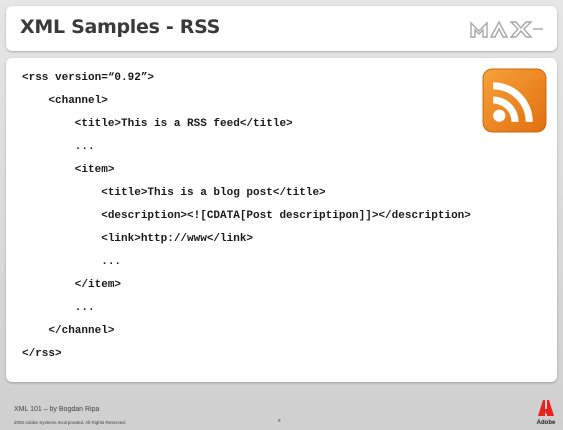 The width and height of the screenshot is (563, 430). What do you see at coordinates (72, 285) in the screenshot?
I see `code-line: </item>` at bounding box center [72, 285].